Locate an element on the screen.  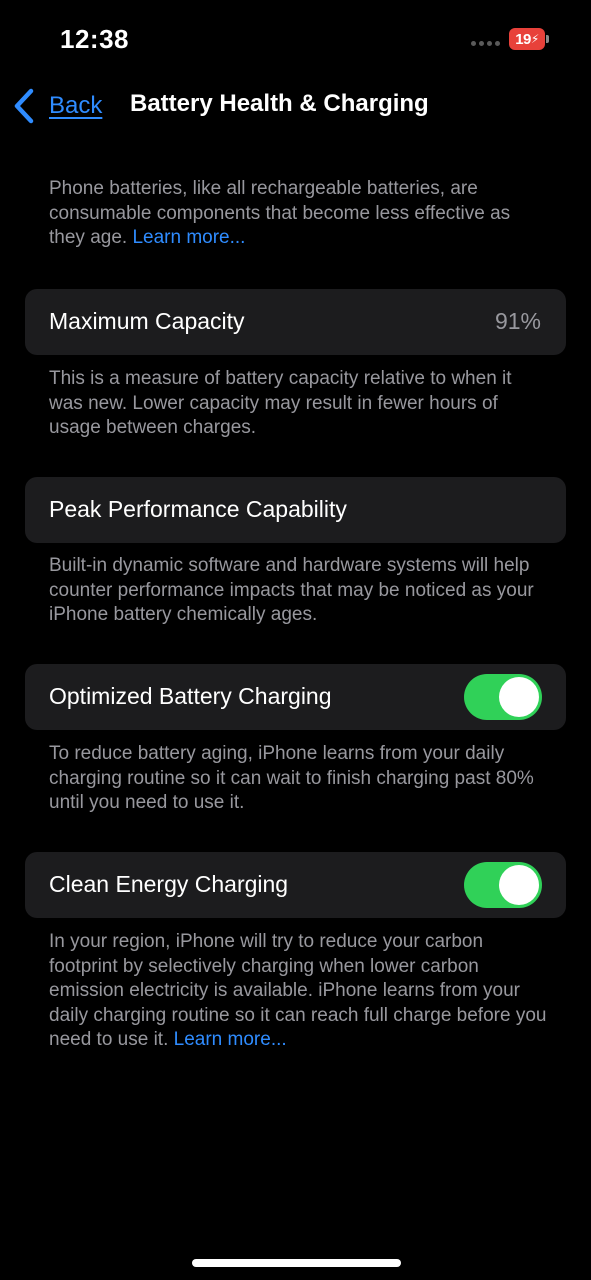
peak-performance-row: Peak Performance Capability is located at coordinates (295, 510).